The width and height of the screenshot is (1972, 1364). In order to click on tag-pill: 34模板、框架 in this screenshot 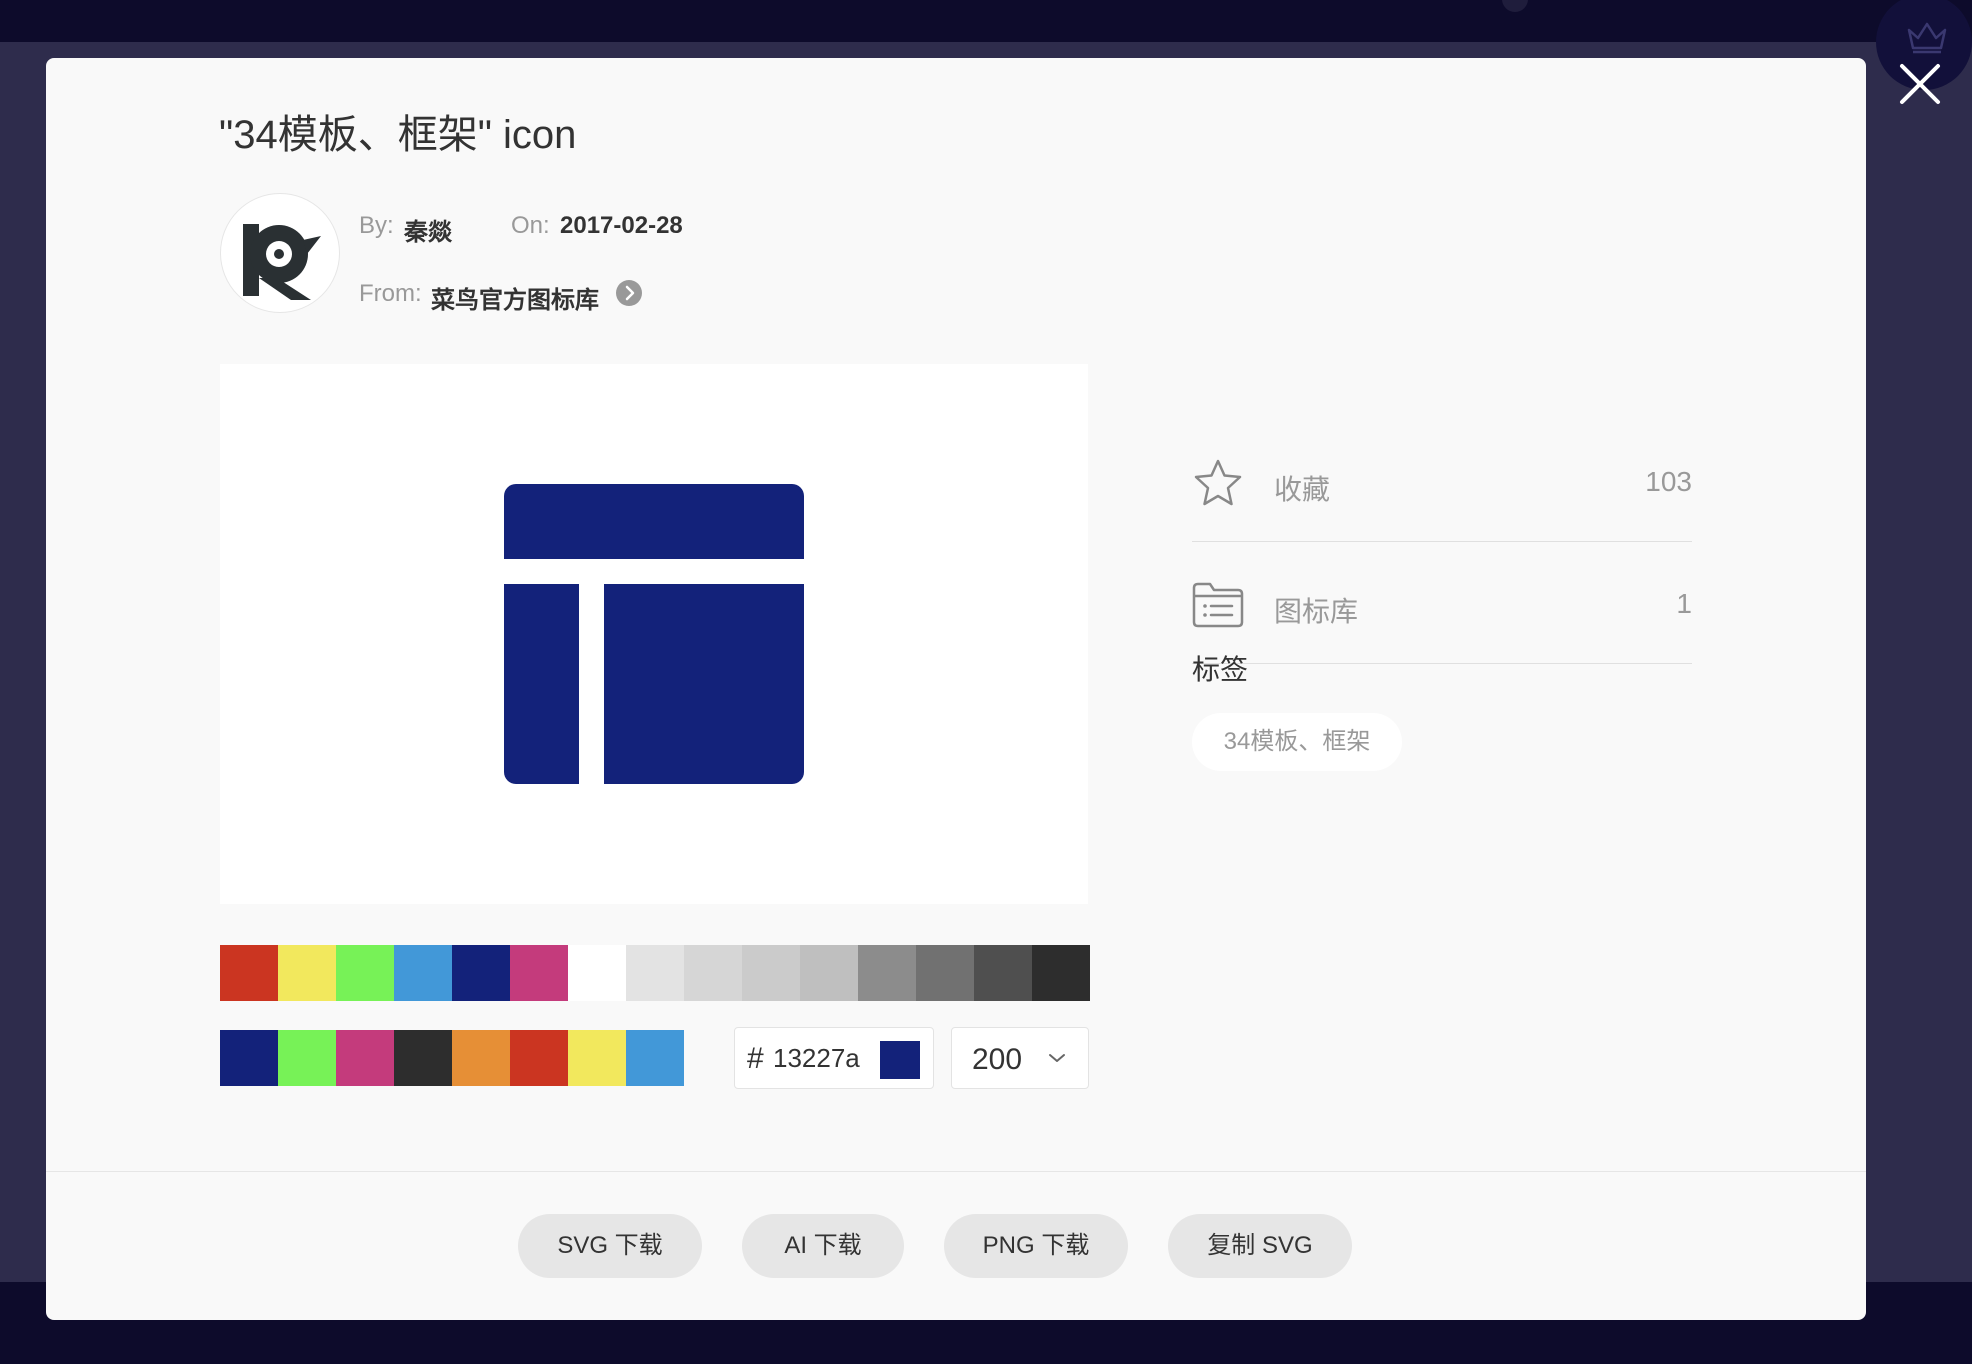, I will do `click(1297, 742)`.